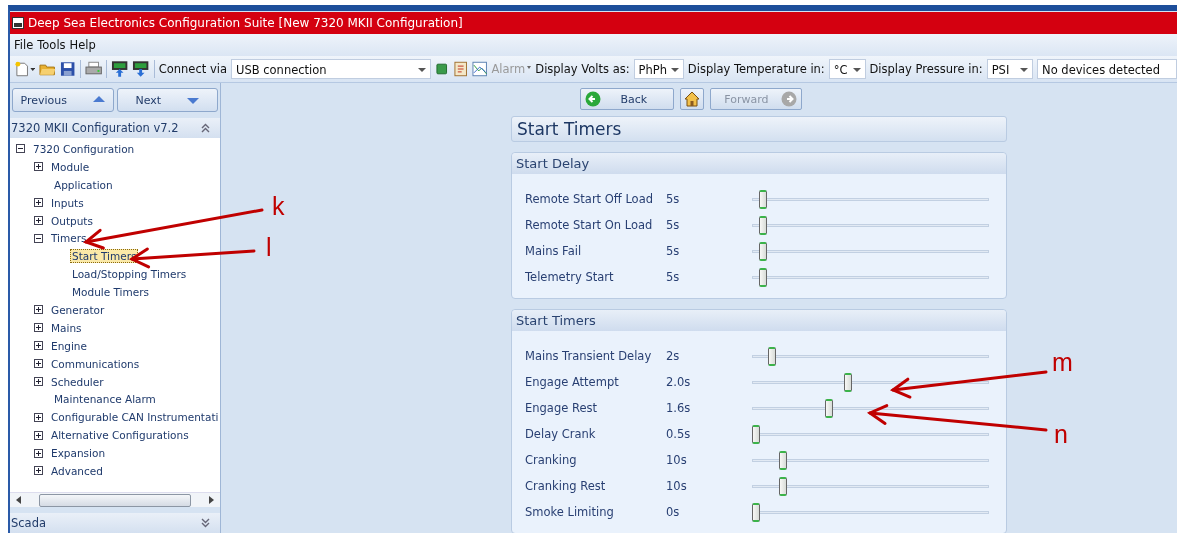 The height and width of the screenshot is (533, 1177). I want to click on panel-header: 7320 MKII Configuration v7.2, so click(115, 128).